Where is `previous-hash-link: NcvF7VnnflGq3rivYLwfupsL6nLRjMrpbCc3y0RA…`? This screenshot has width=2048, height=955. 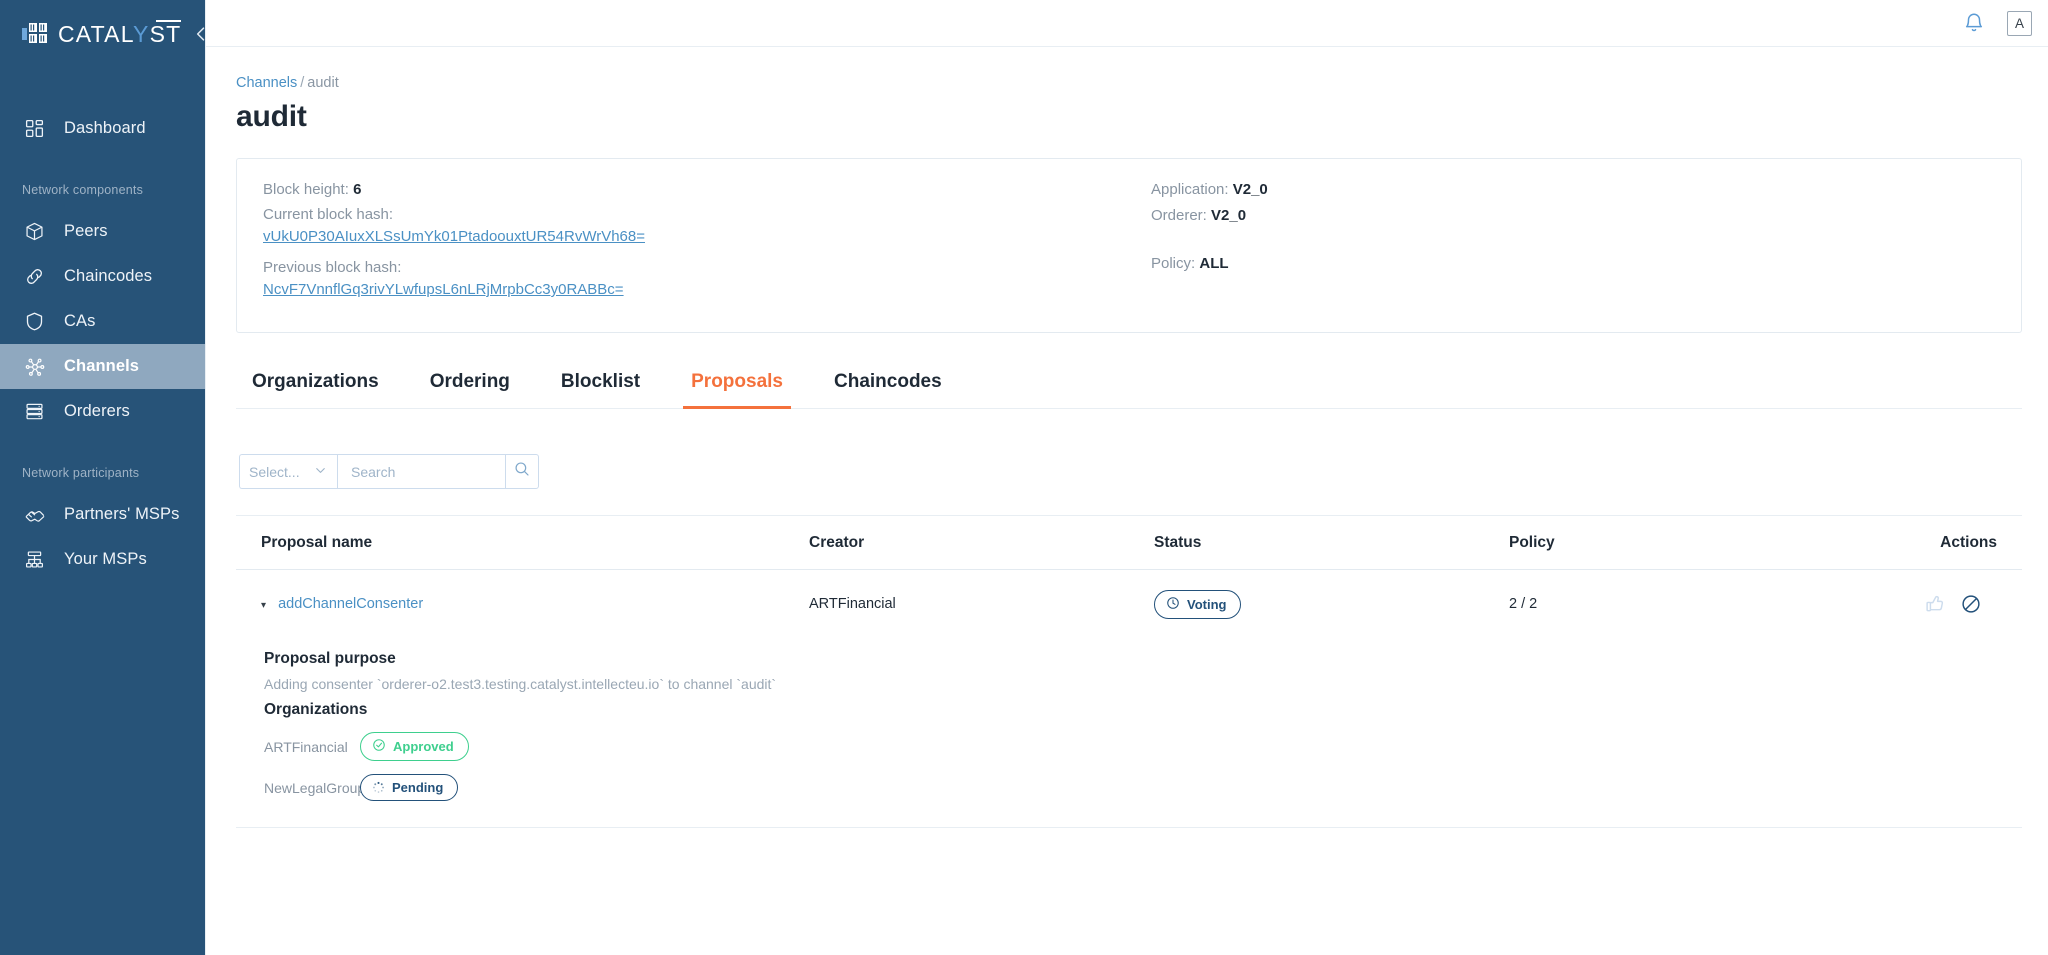 previous-hash-link: NcvF7VnnflGq3rivYLwfupsL6nLRjMrpbCc3y0RA… is located at coordinates (685, 290).